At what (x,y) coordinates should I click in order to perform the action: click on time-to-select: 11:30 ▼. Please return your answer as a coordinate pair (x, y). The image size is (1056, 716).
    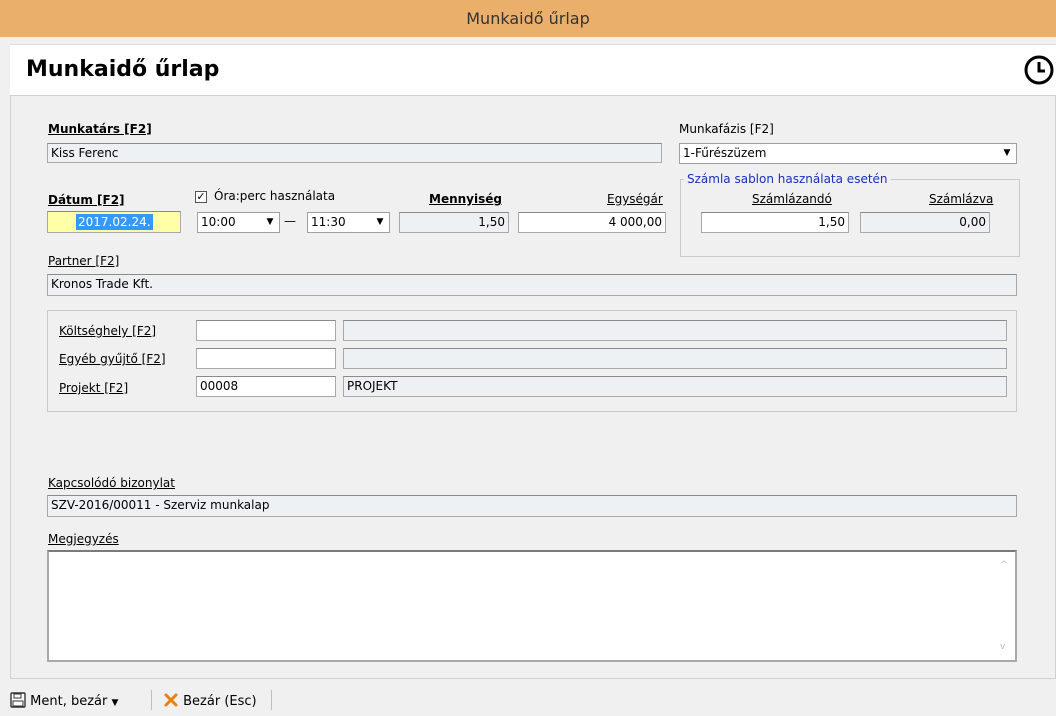
    Looking at the image, I should click on (348, 222).